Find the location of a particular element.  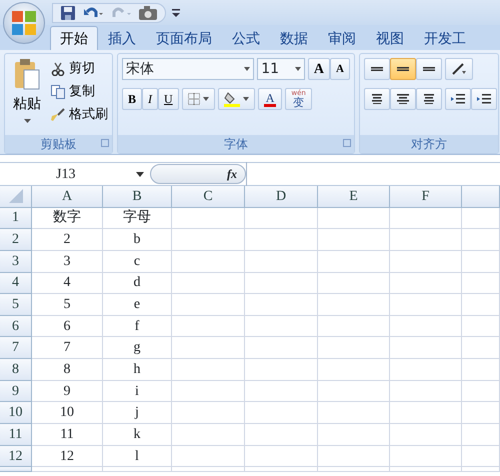

copy-icon is located at coordinates (58, 92).